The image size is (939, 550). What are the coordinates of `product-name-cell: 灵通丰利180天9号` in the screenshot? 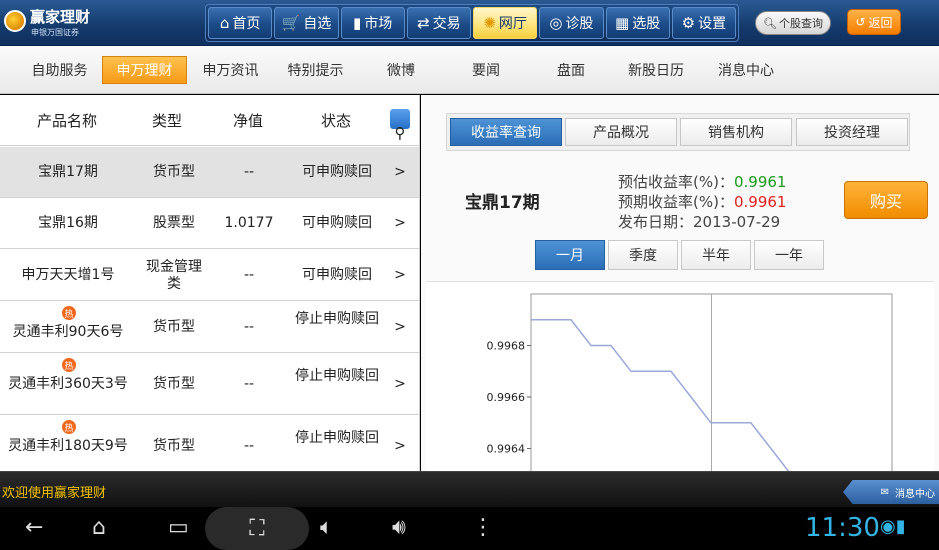 It's located at (68, 446).